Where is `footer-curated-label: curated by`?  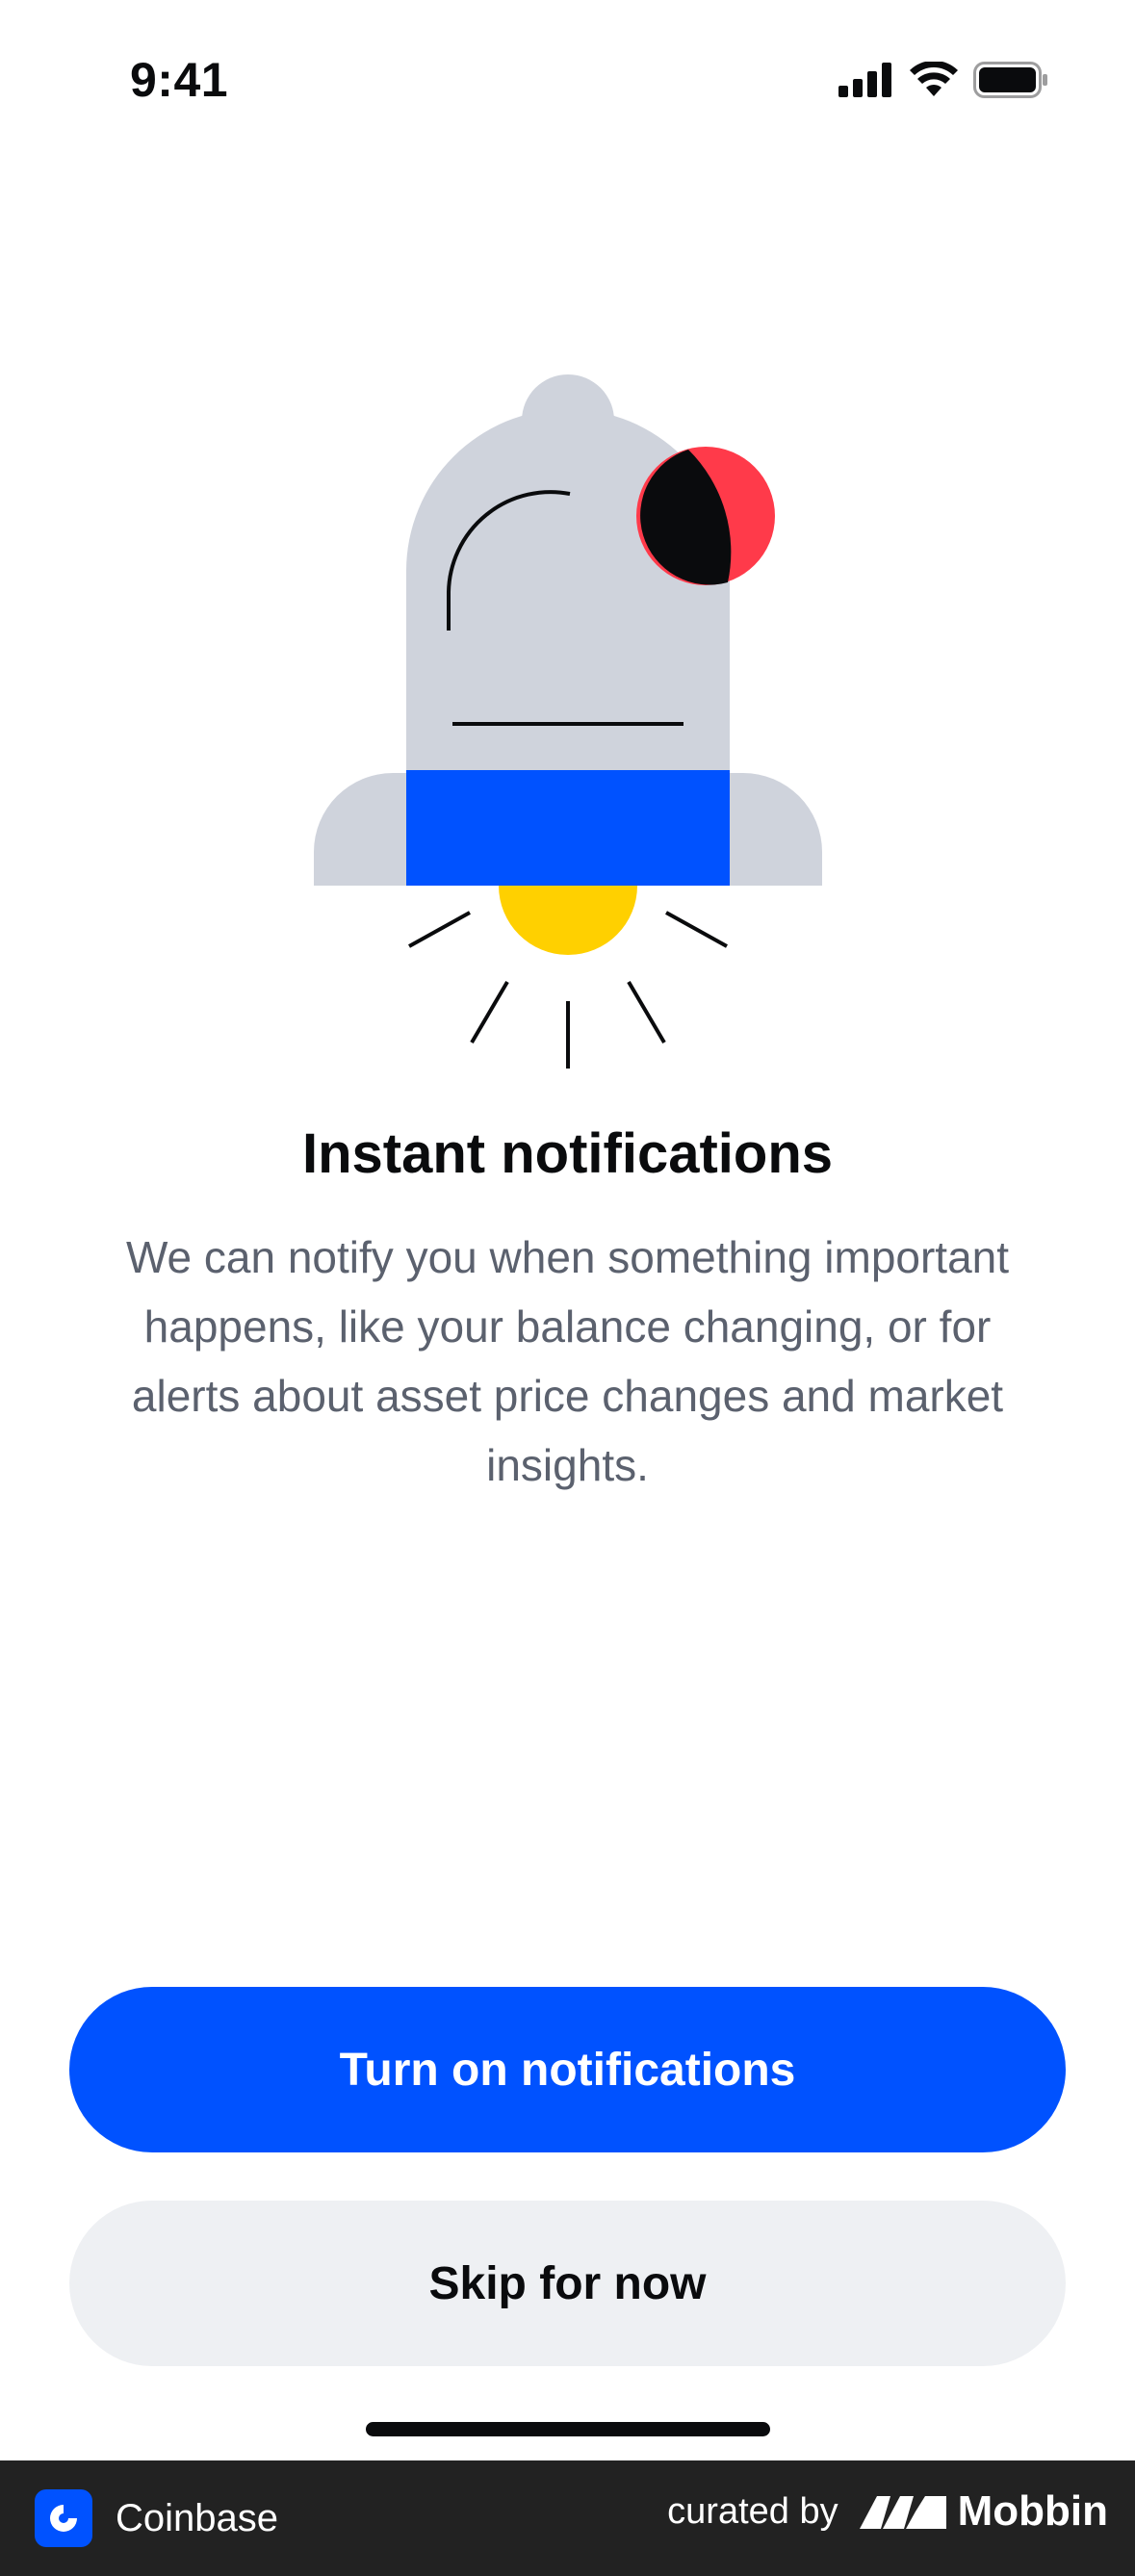 footer-curated-label: curated by is located at coordinates (752, 2511).